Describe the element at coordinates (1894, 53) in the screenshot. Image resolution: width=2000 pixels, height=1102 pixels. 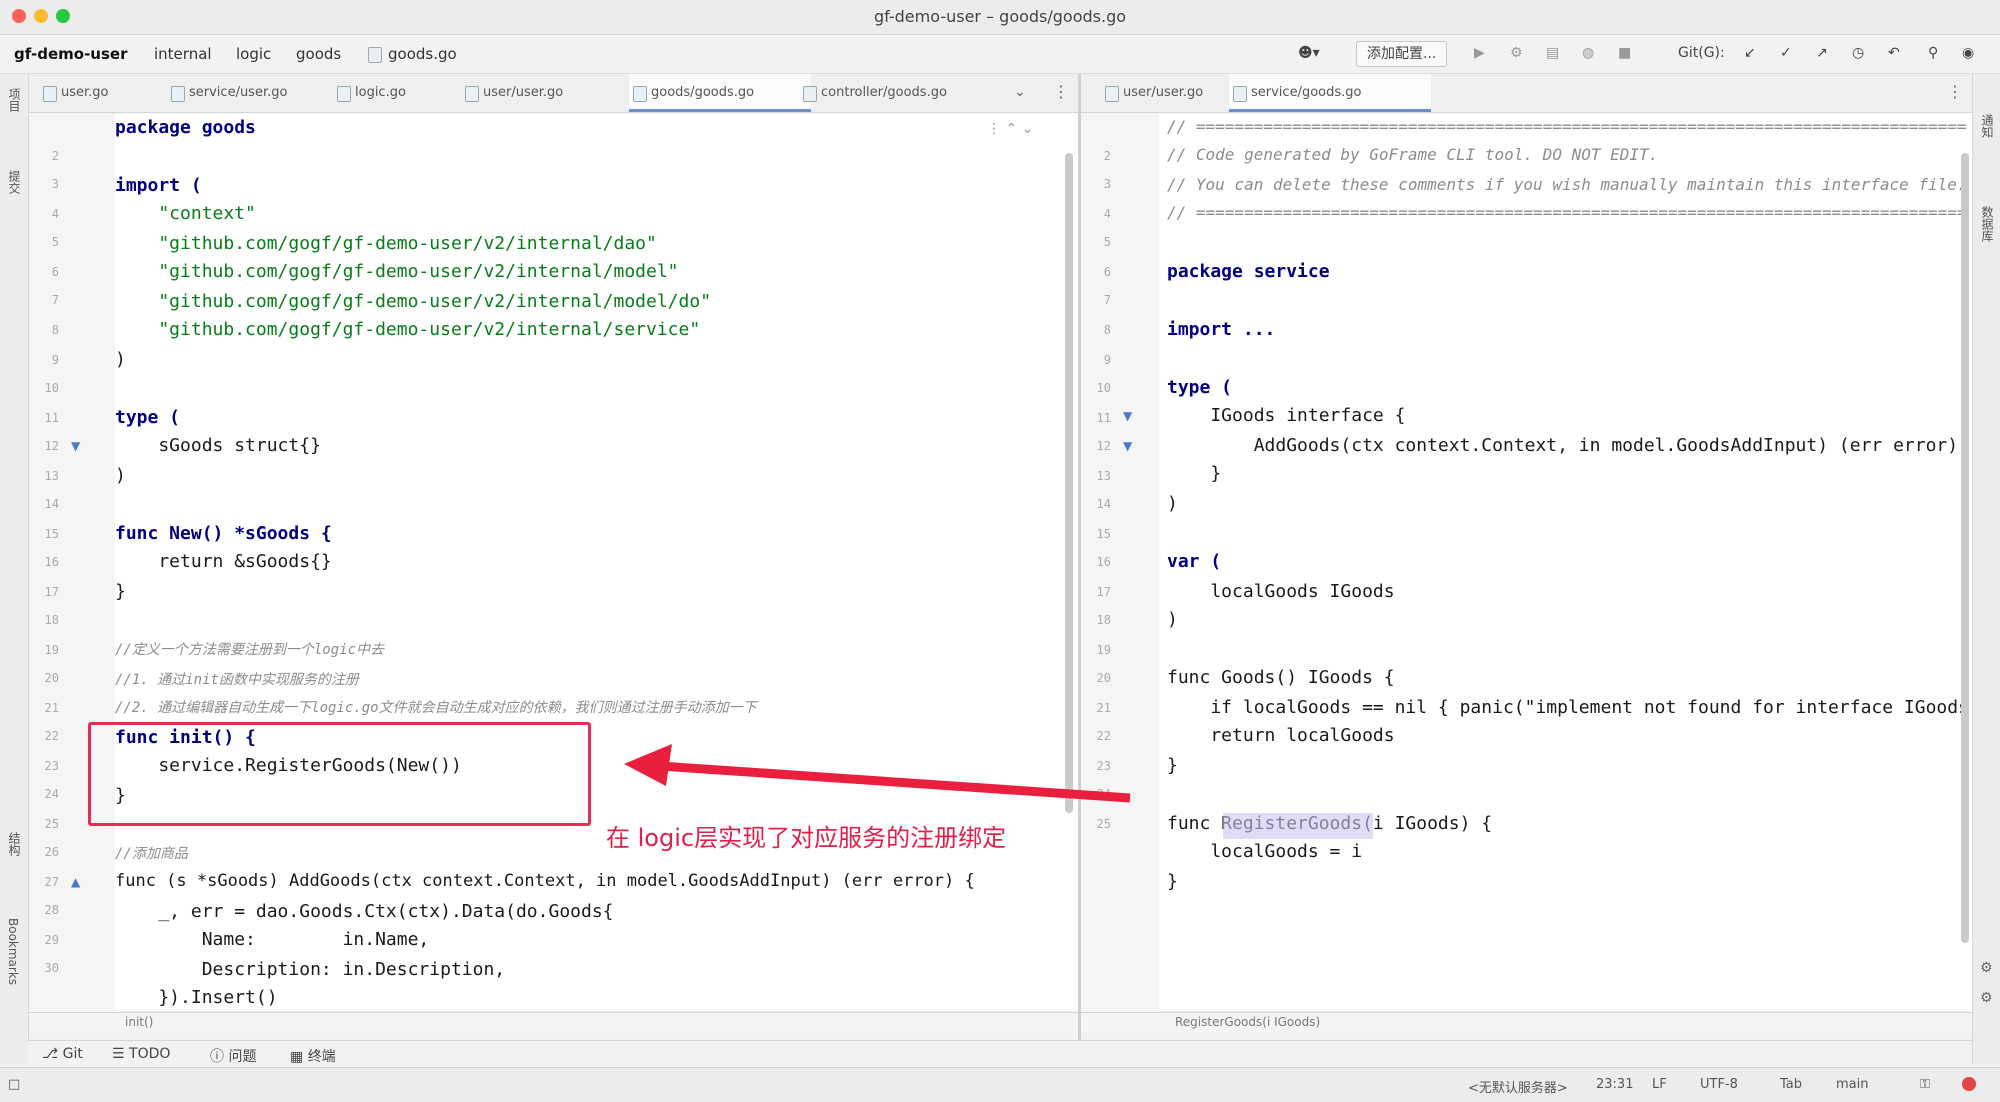
I see `rollback-icon: ↶` at that location.